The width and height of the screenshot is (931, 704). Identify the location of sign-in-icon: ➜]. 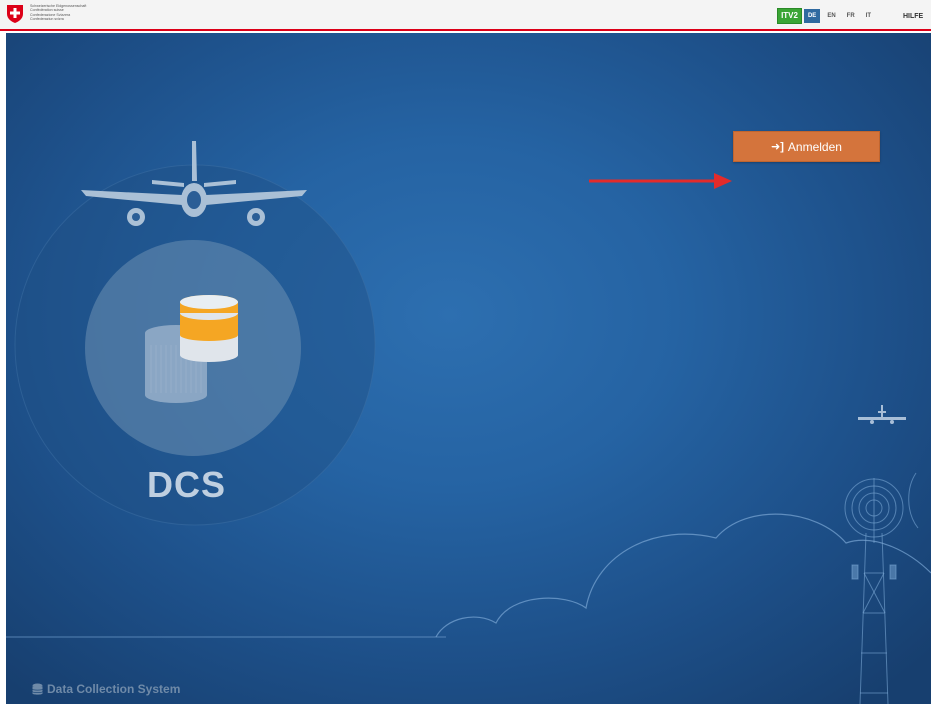
(777, 147).